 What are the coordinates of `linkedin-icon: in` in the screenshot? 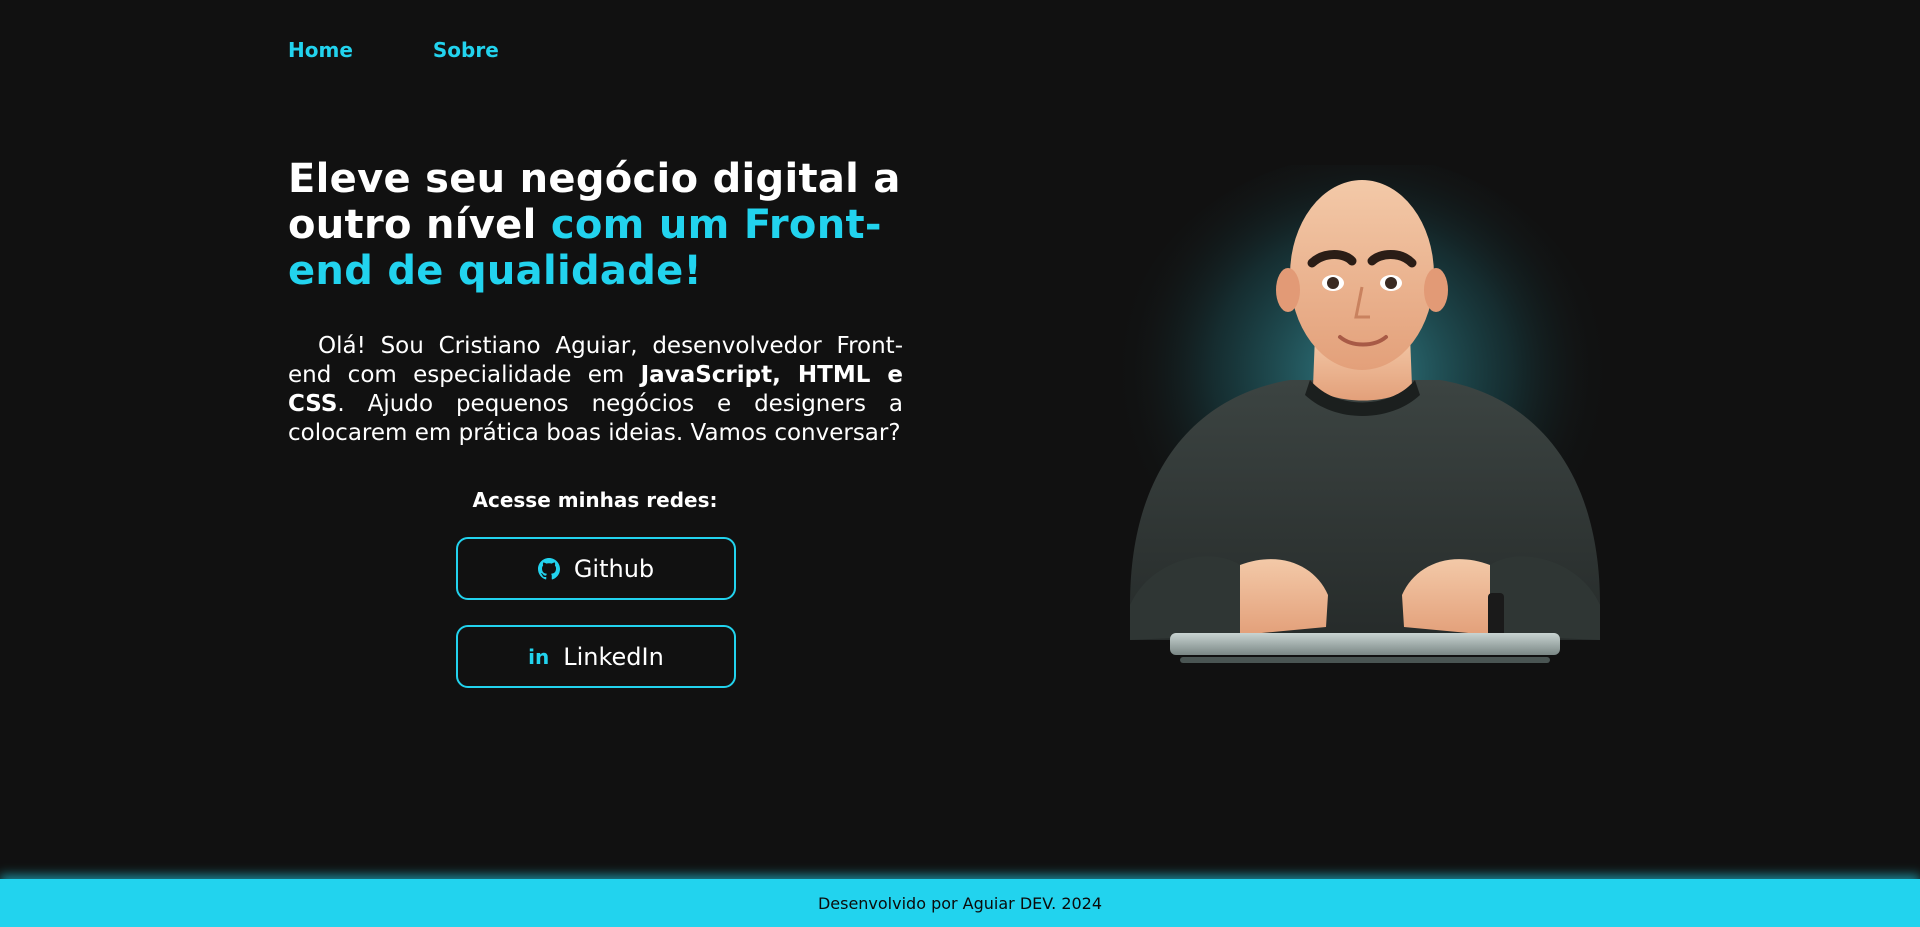 It's located at (538, 657).